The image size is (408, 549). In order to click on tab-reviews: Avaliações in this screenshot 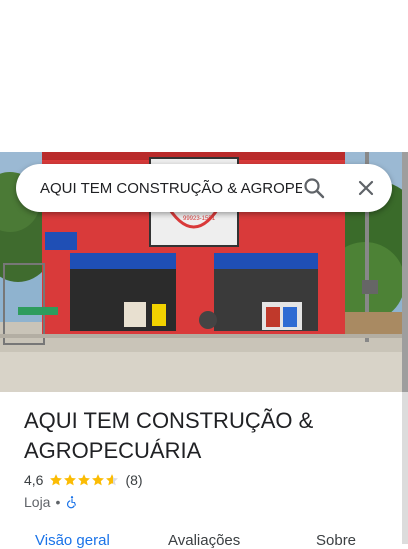, I will do `click(204, 540)`.